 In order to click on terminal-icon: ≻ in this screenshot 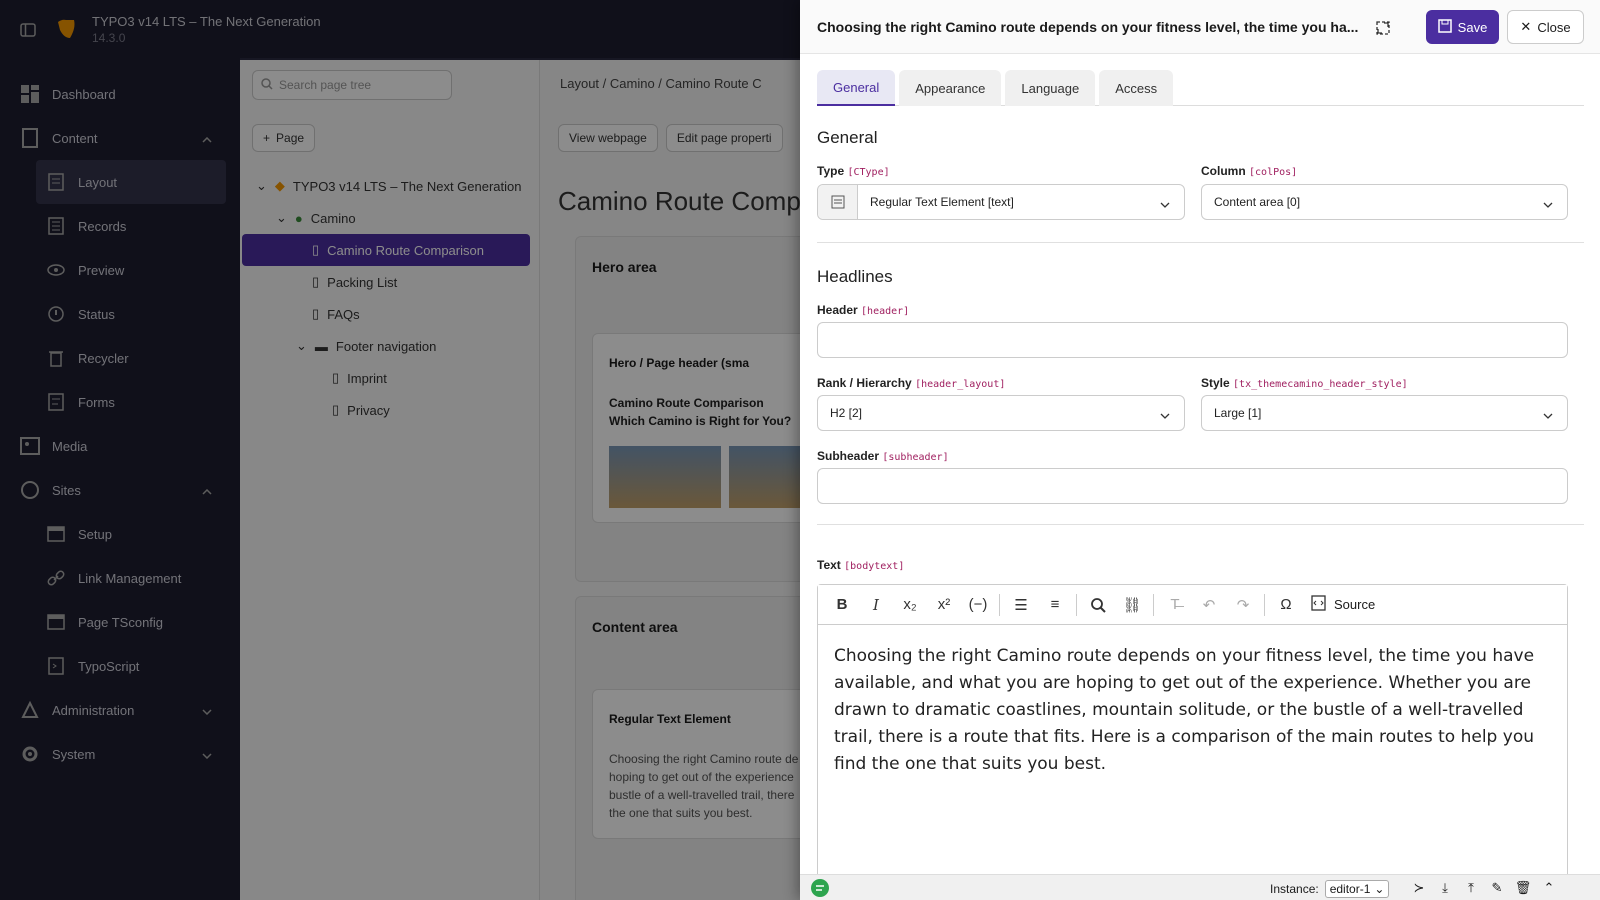, I will do `click(1419, 888)`.